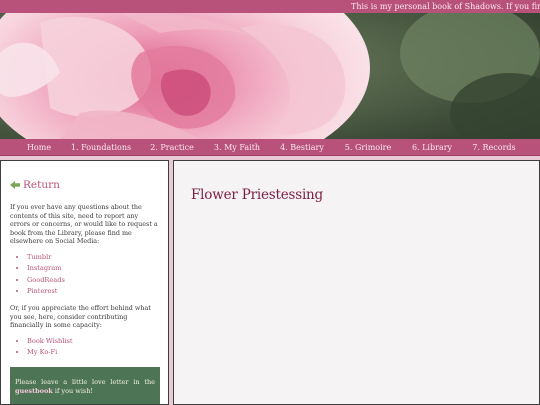 This screenshot has width=540, height=405. I want to click on kofi-link: My Ko-Fi, so click(42, 352).